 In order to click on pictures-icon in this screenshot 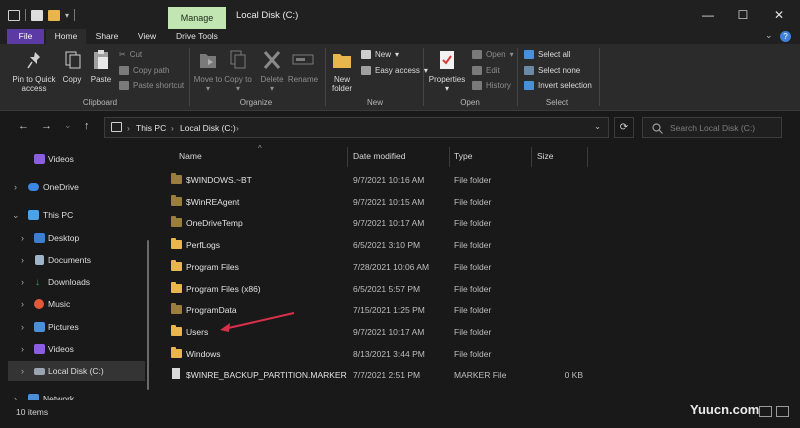, I will do `click(39, 327)`.